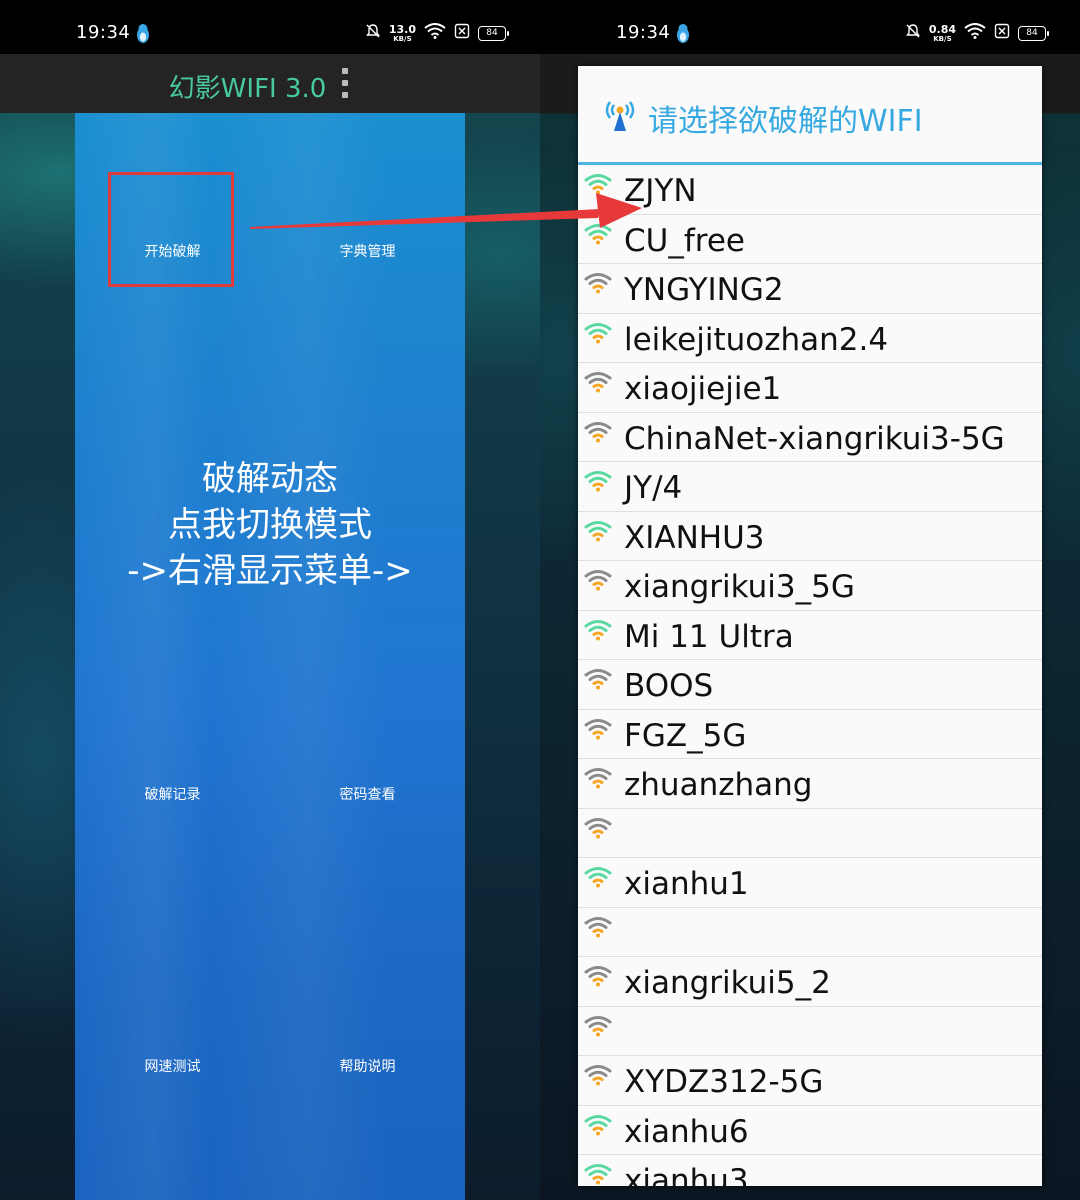 The height and width of the screenshot is (1200, 1080). What do you see at coordinates (683, 36) in the screenshot?
I see `penguin-icon` at bounding box center [683, 36].